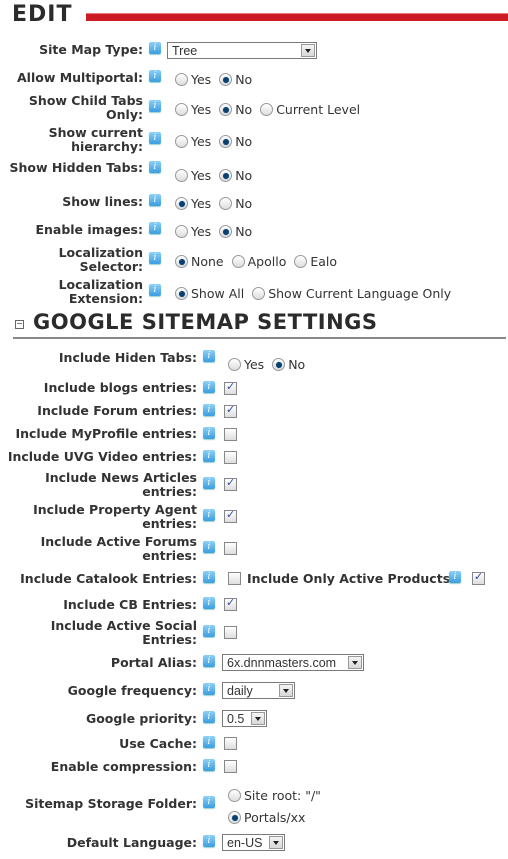 The width and height of the screenshot is (508, 859). Describe the element at coordinates (193, 79) in the screenshot. I see `allow-multiportal-option: Yes` at that location.